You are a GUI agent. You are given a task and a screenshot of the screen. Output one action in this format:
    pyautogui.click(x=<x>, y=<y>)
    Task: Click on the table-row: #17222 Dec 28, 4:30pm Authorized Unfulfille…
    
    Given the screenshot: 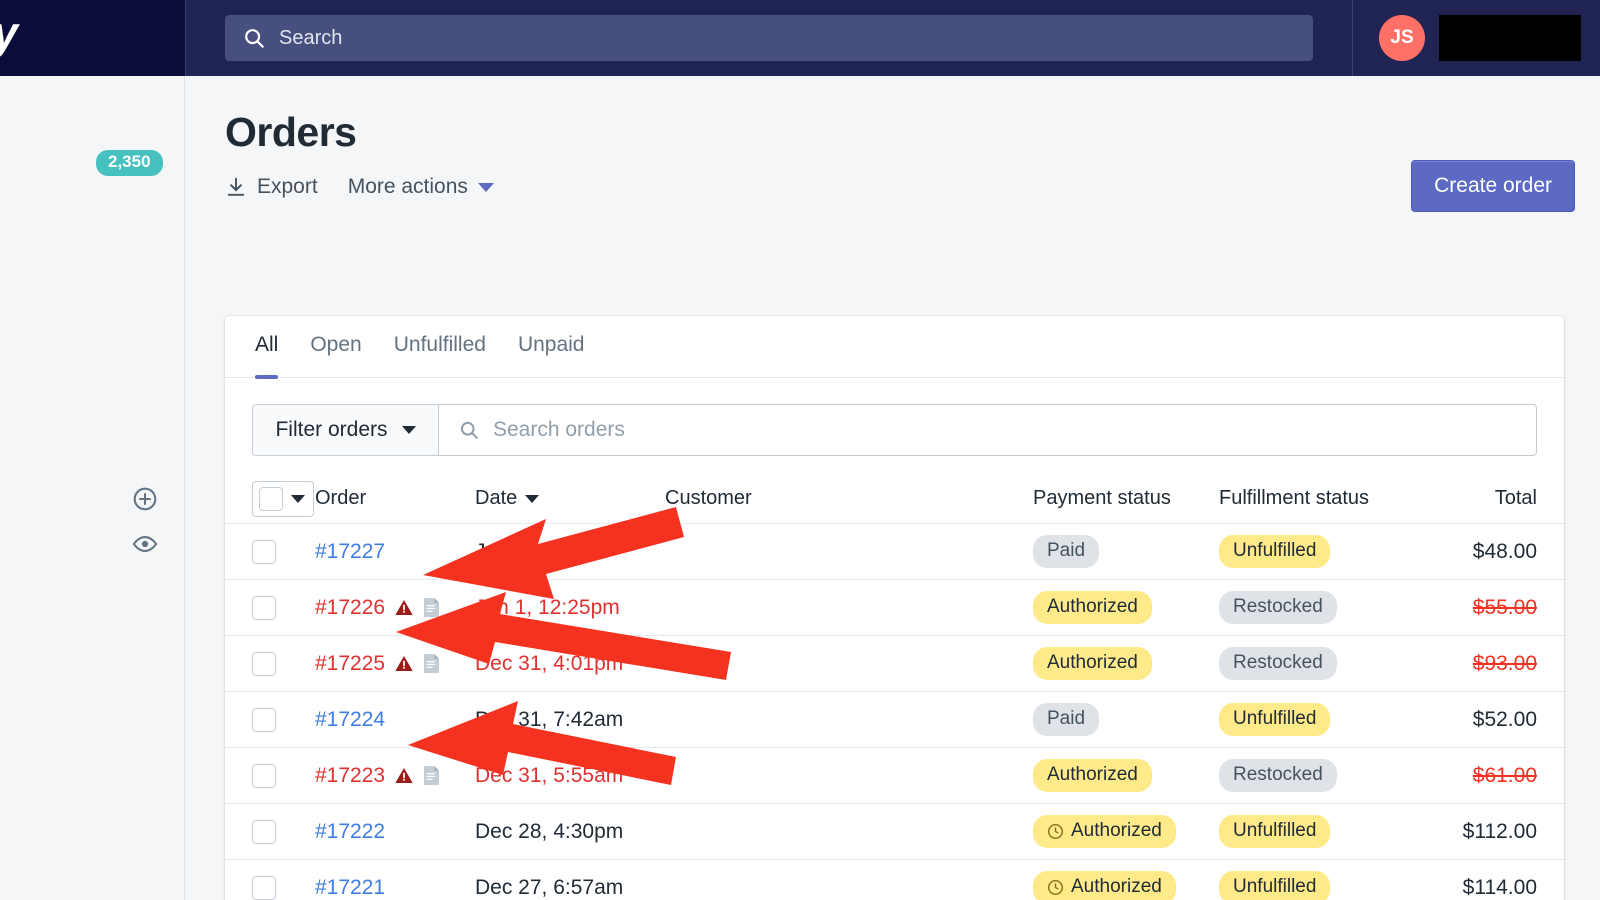 What is the action you would take?
    pyautogui.click(x=894, y=832)
    